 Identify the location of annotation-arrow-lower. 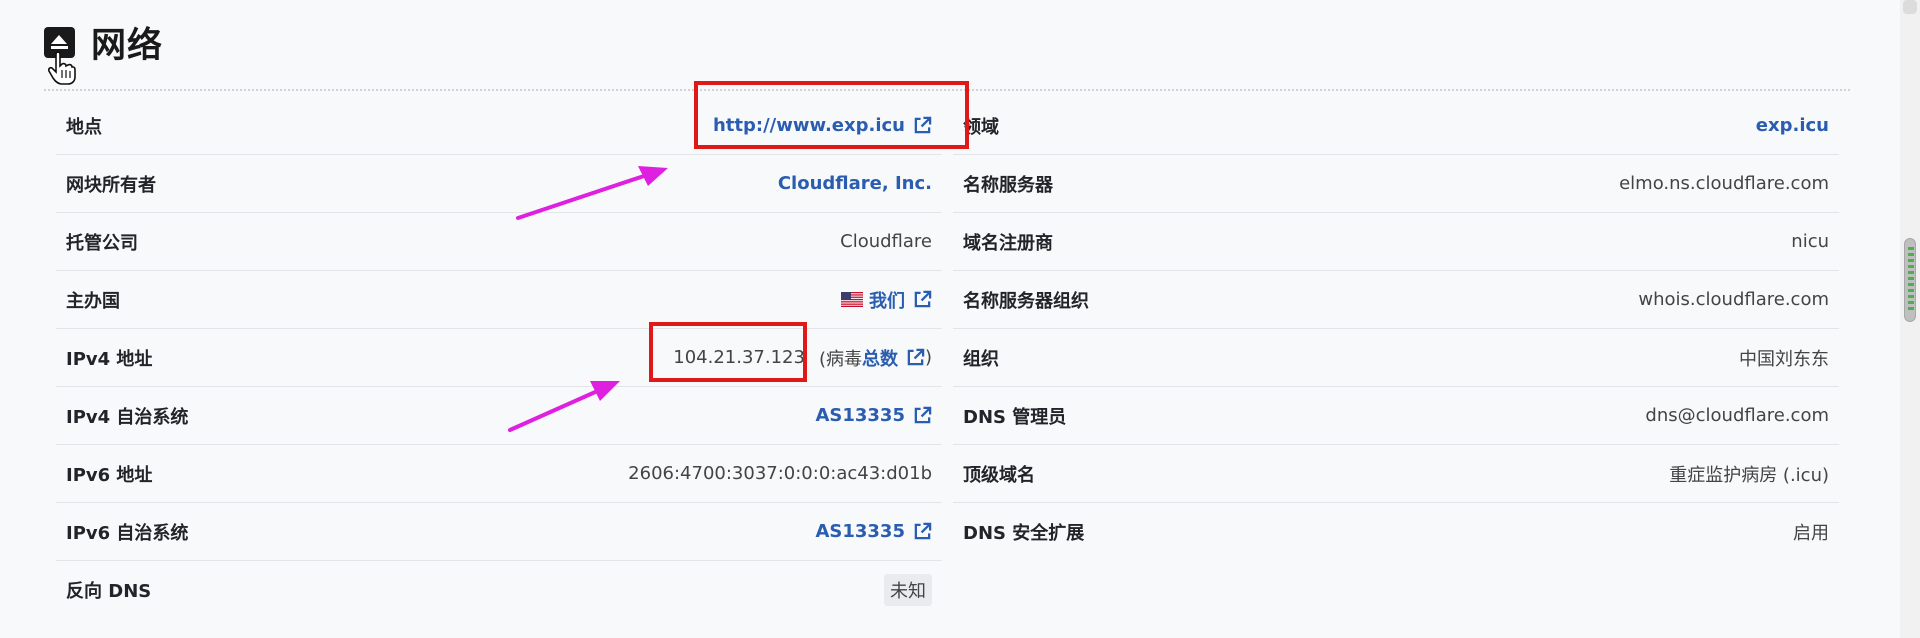
(564, 406).